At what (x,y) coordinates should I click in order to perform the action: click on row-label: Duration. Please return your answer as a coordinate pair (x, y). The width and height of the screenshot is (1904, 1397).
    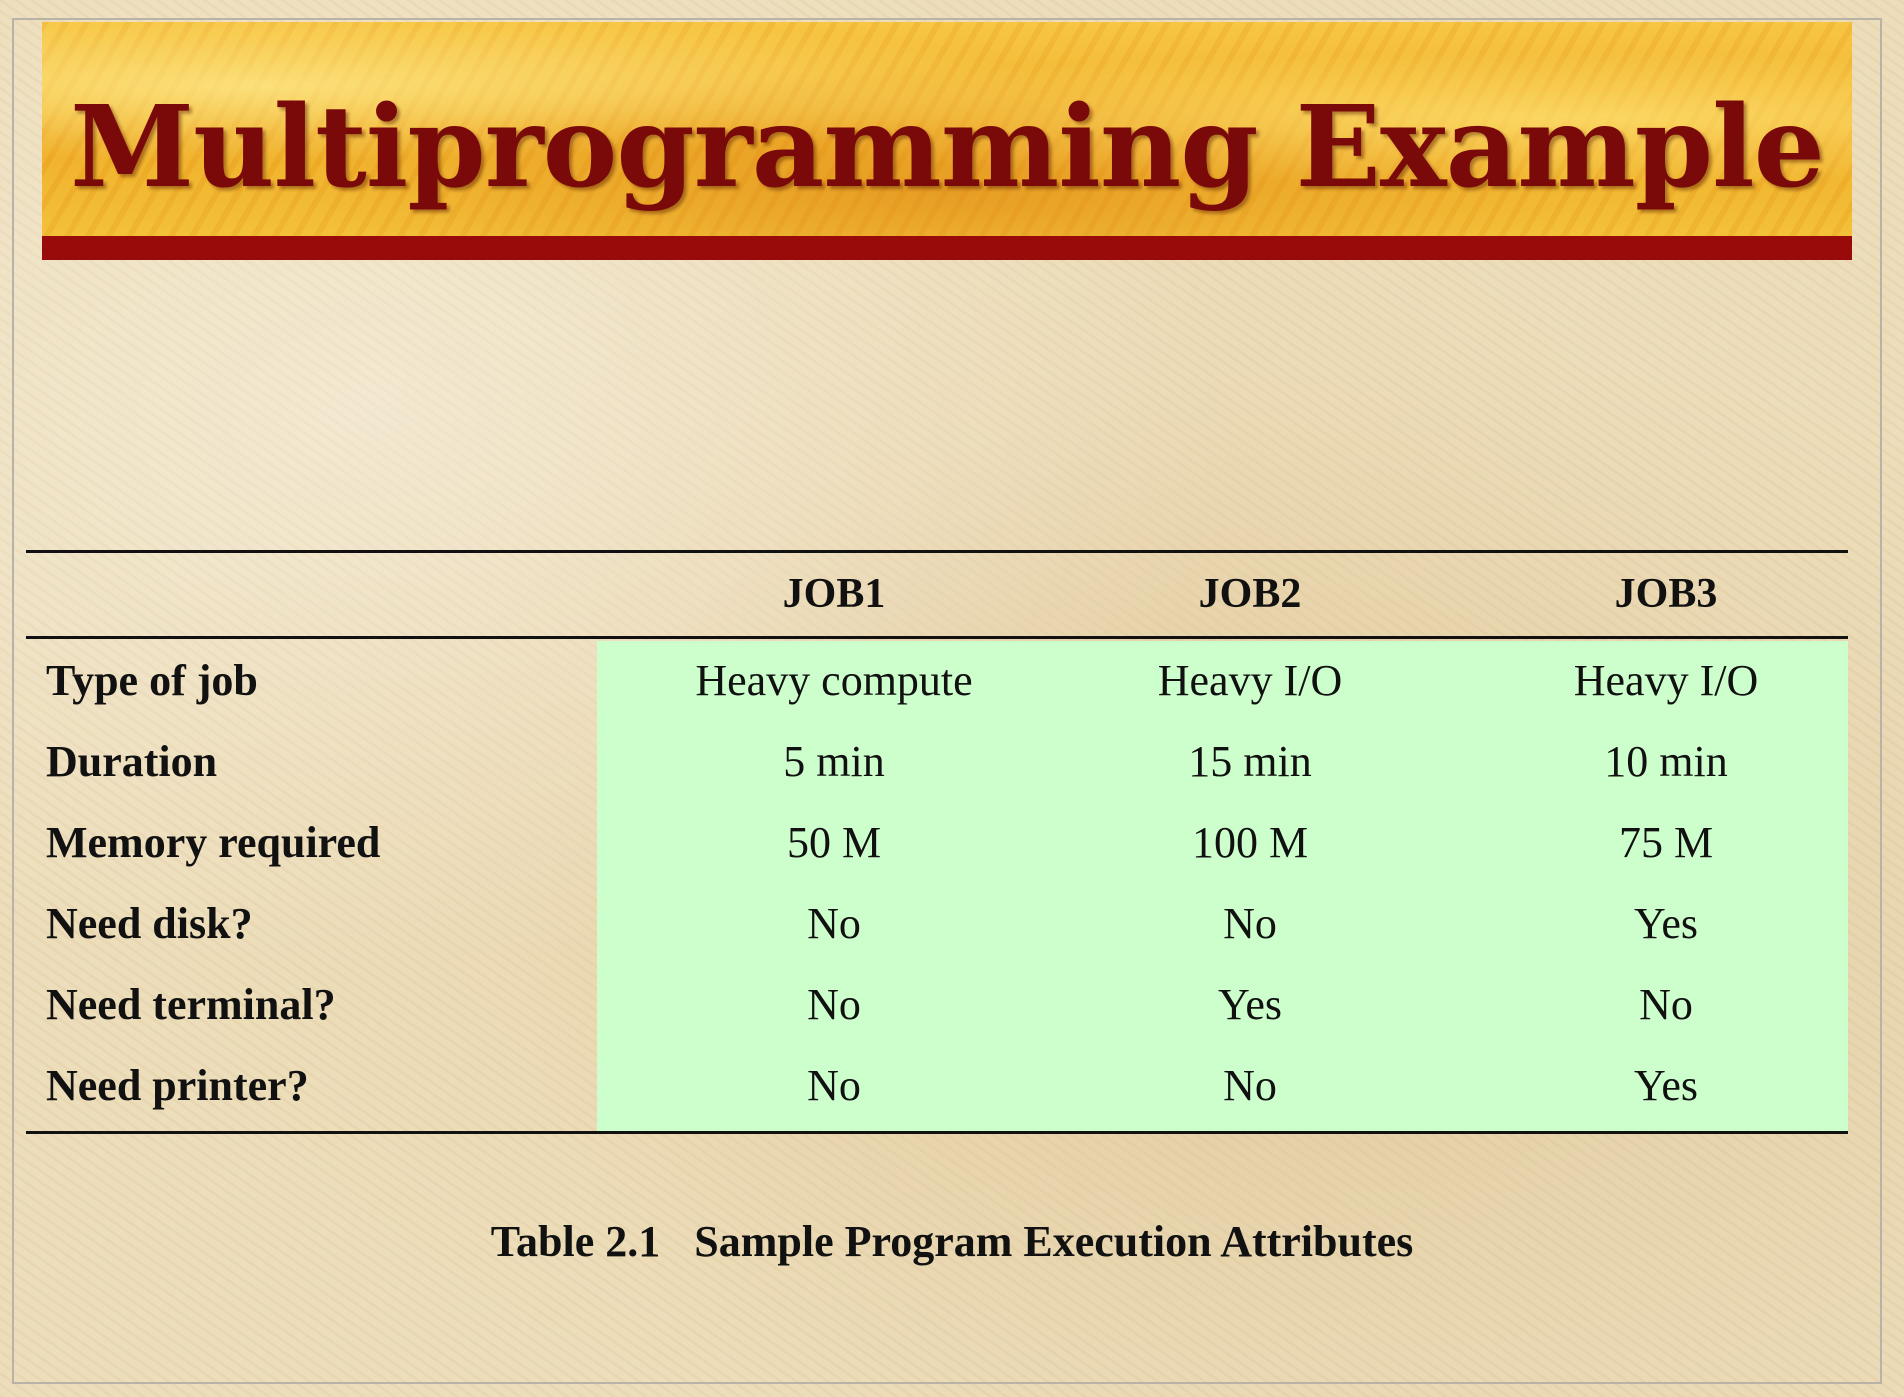
    Looking at the image, I should click on (132, 761).